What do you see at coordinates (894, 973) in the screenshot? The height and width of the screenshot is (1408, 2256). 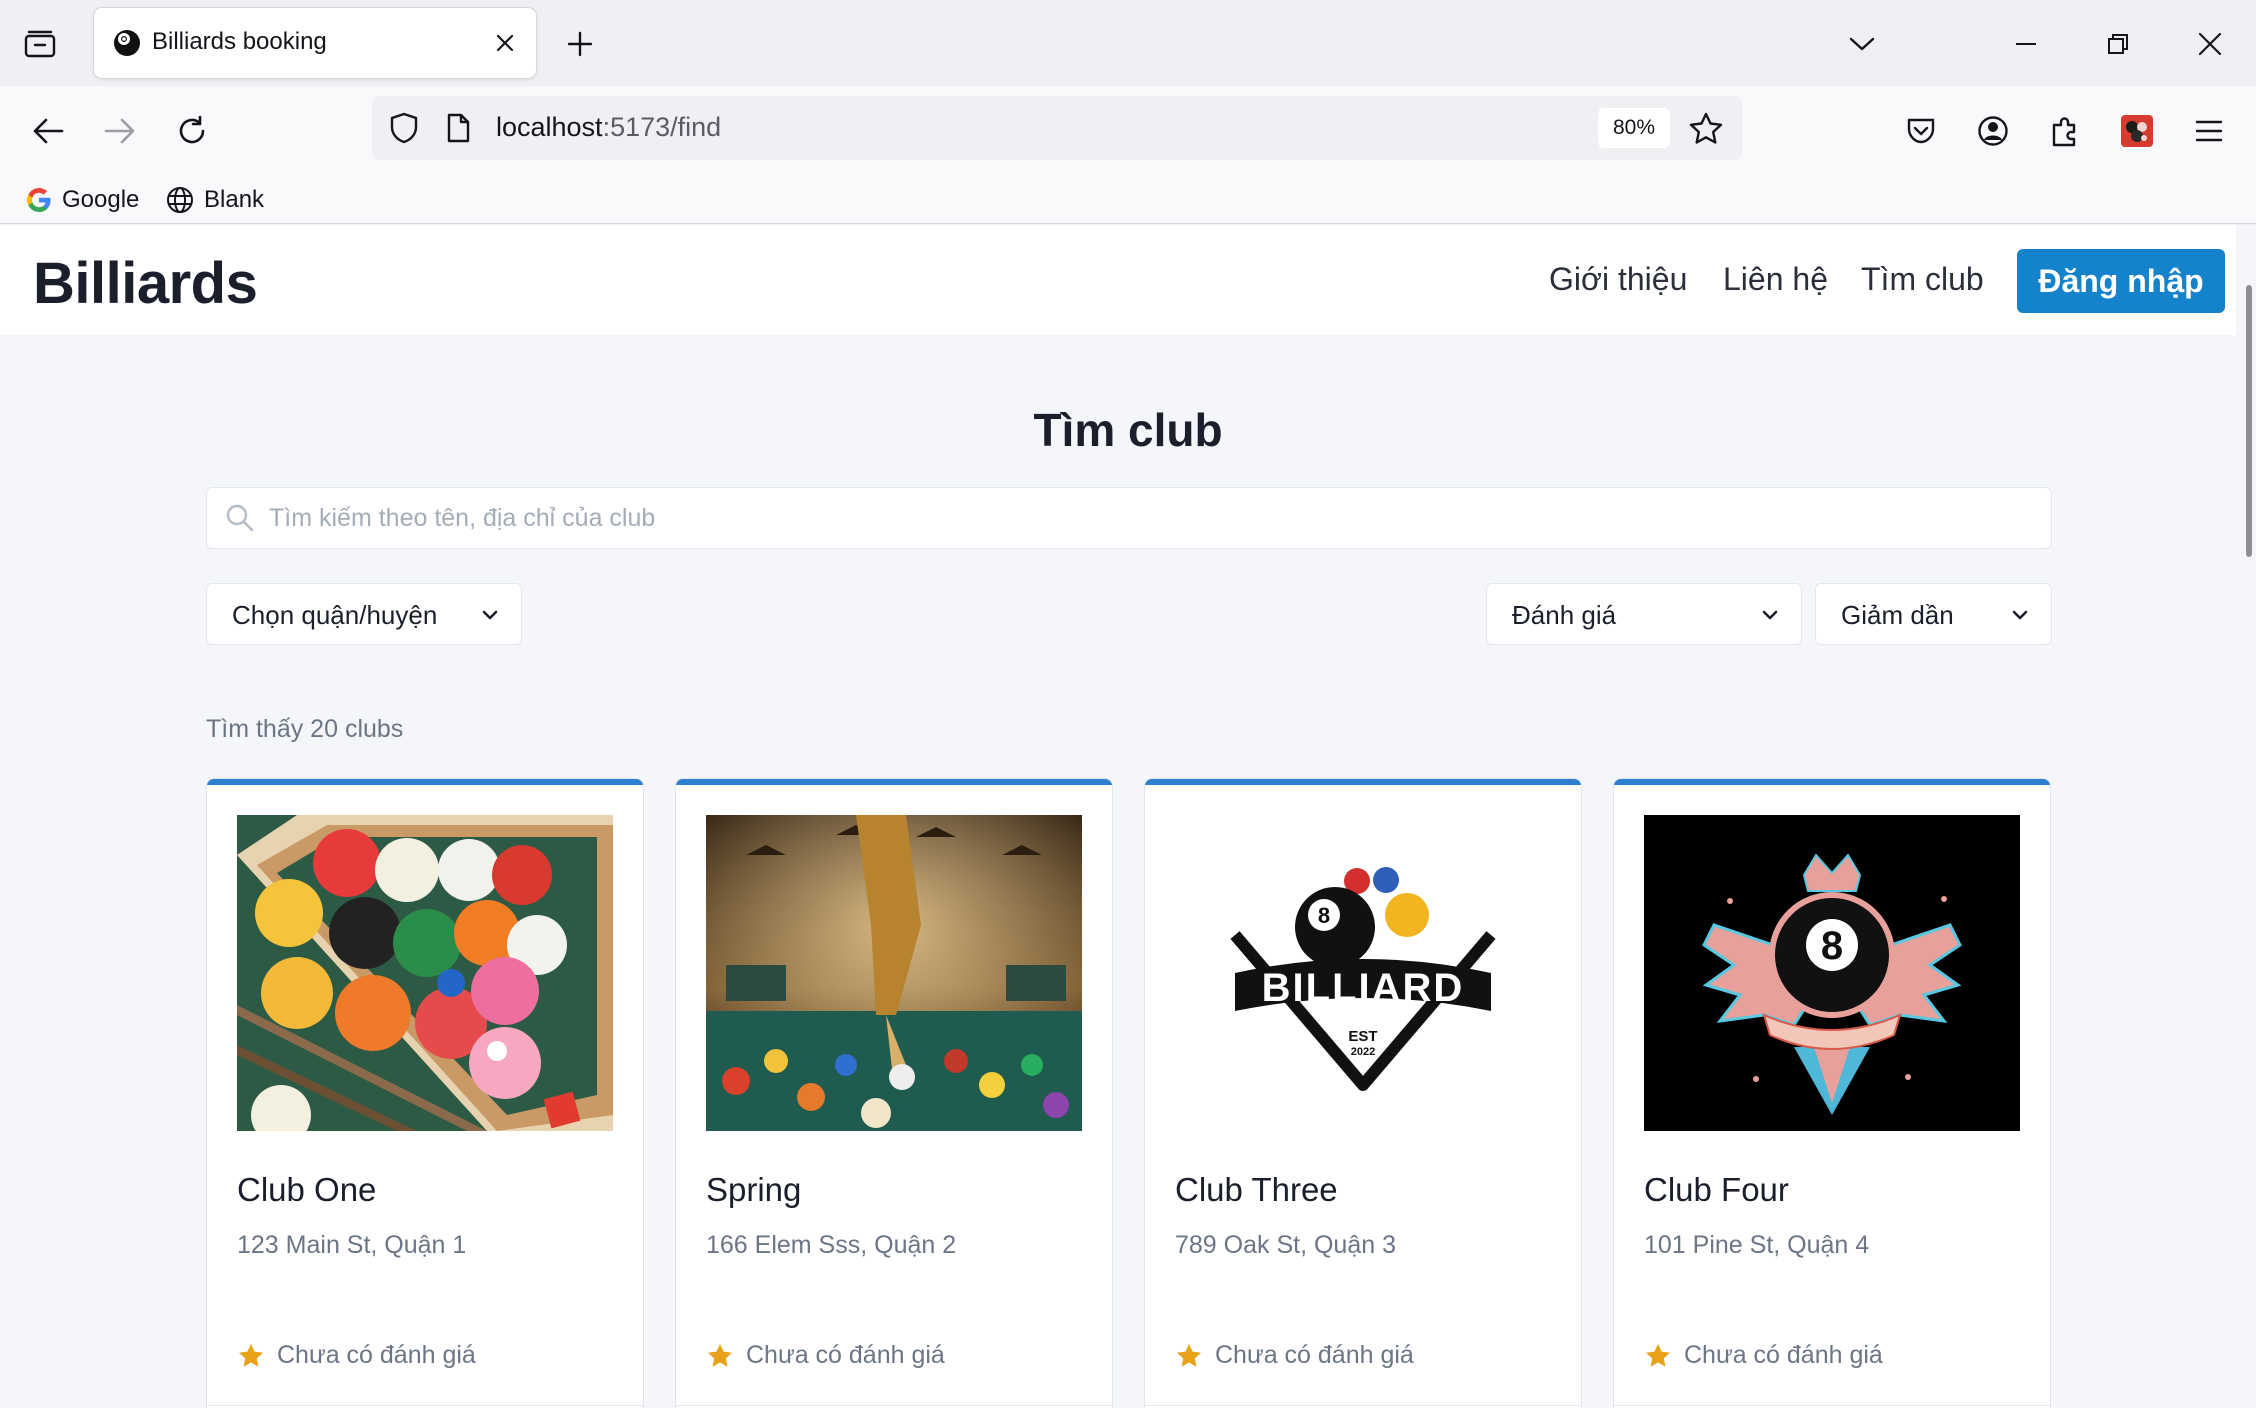 I see `player-at-pool-table-illustration` at bounding box center [894, 973].